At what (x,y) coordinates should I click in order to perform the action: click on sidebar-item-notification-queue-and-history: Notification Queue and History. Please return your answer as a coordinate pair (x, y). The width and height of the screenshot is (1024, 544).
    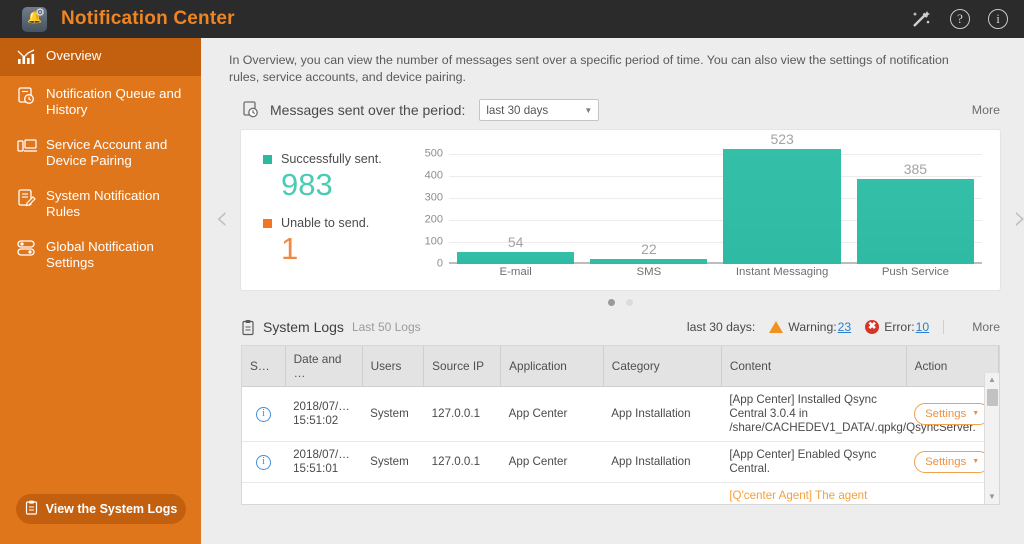
    Looking at the image, I should click on (100, 101).